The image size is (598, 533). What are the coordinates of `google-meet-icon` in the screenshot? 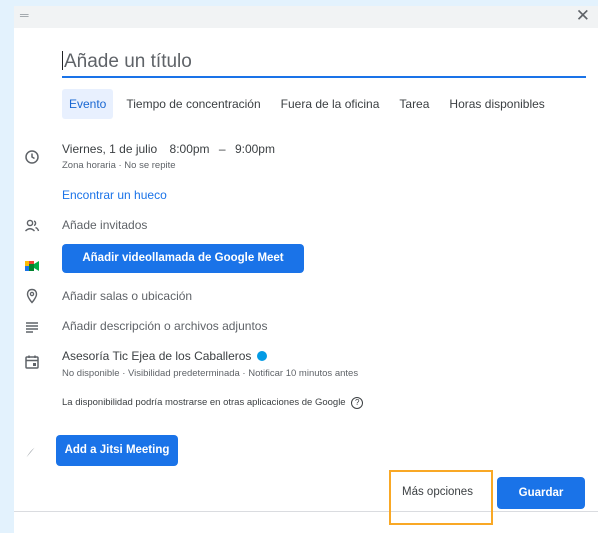 It's located at (32, 266).